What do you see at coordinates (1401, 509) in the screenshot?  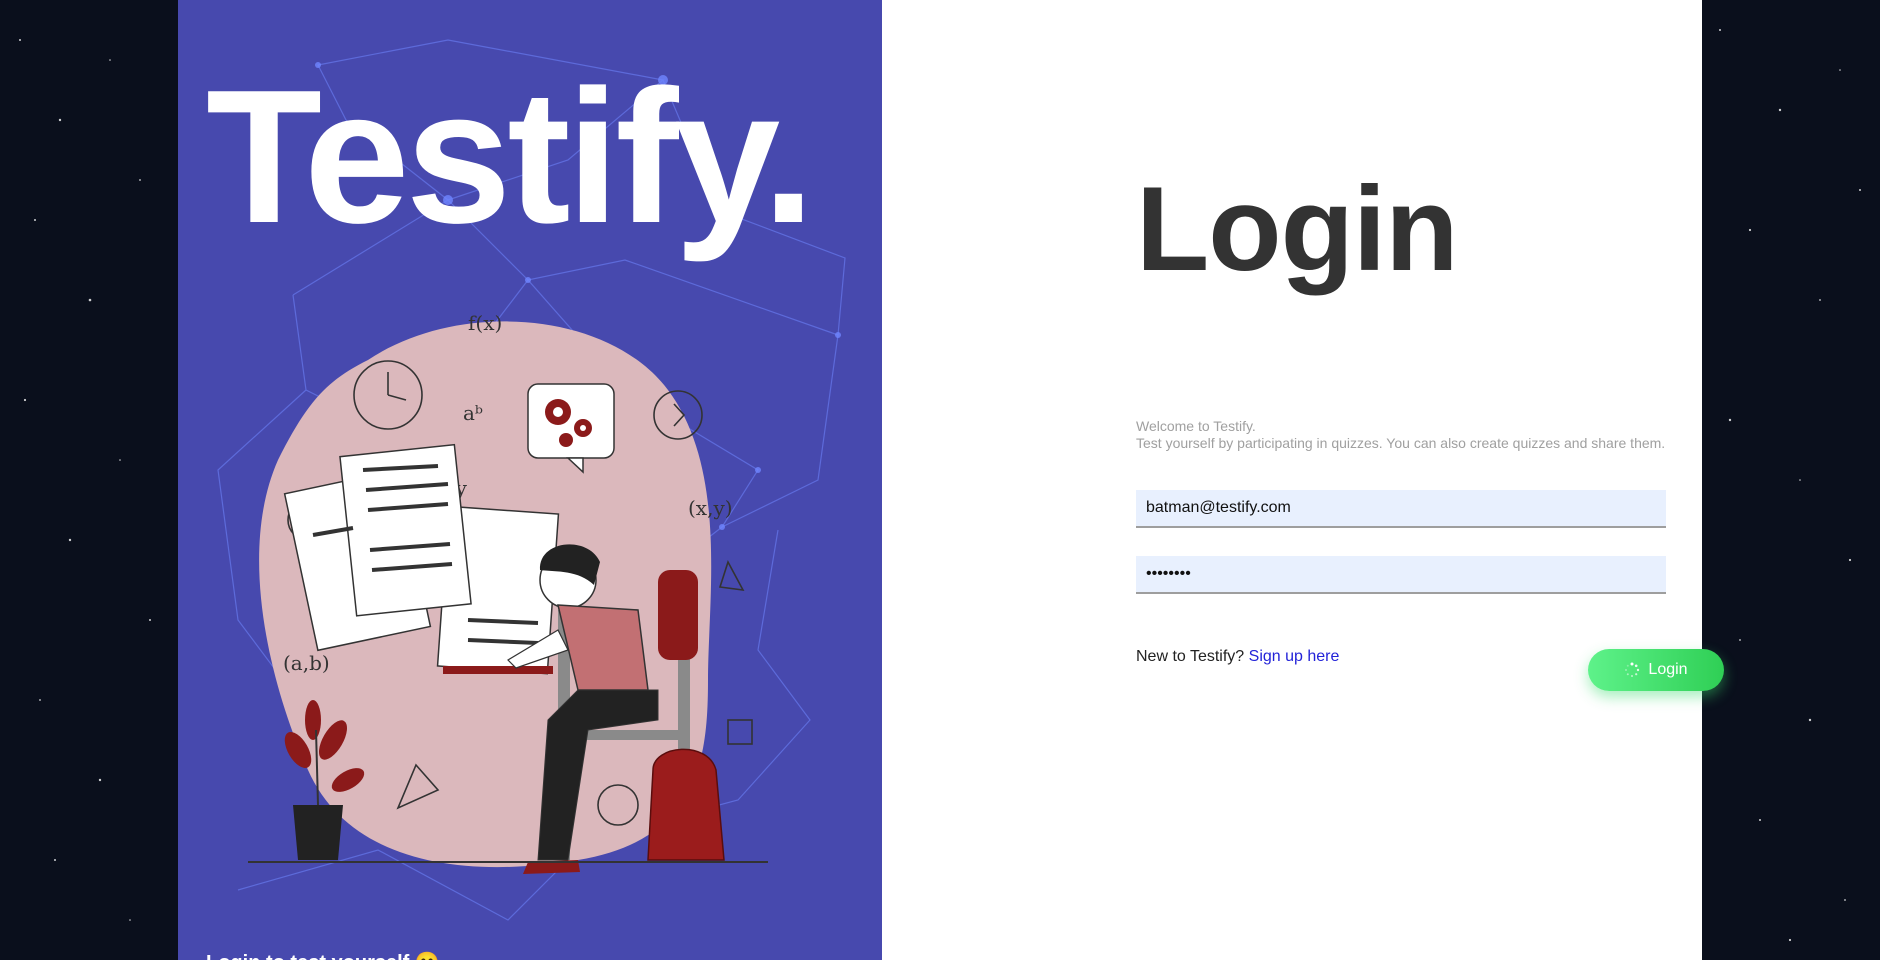 I see `email-field` at bounding box center [1401, 509].